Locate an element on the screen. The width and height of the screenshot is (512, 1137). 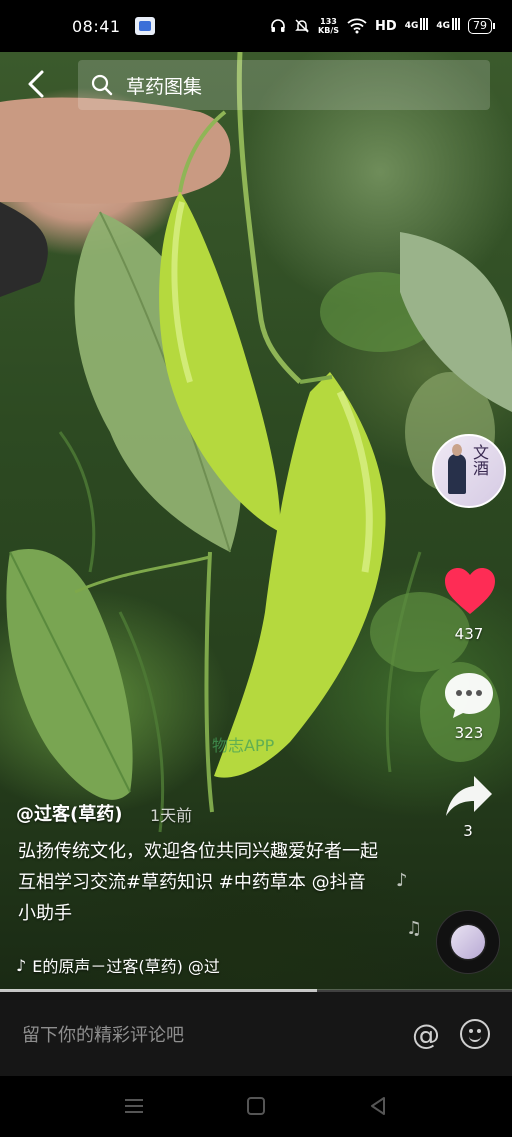
floating-music-note-icon-2: ♫ is located at coordinates (414, 928).